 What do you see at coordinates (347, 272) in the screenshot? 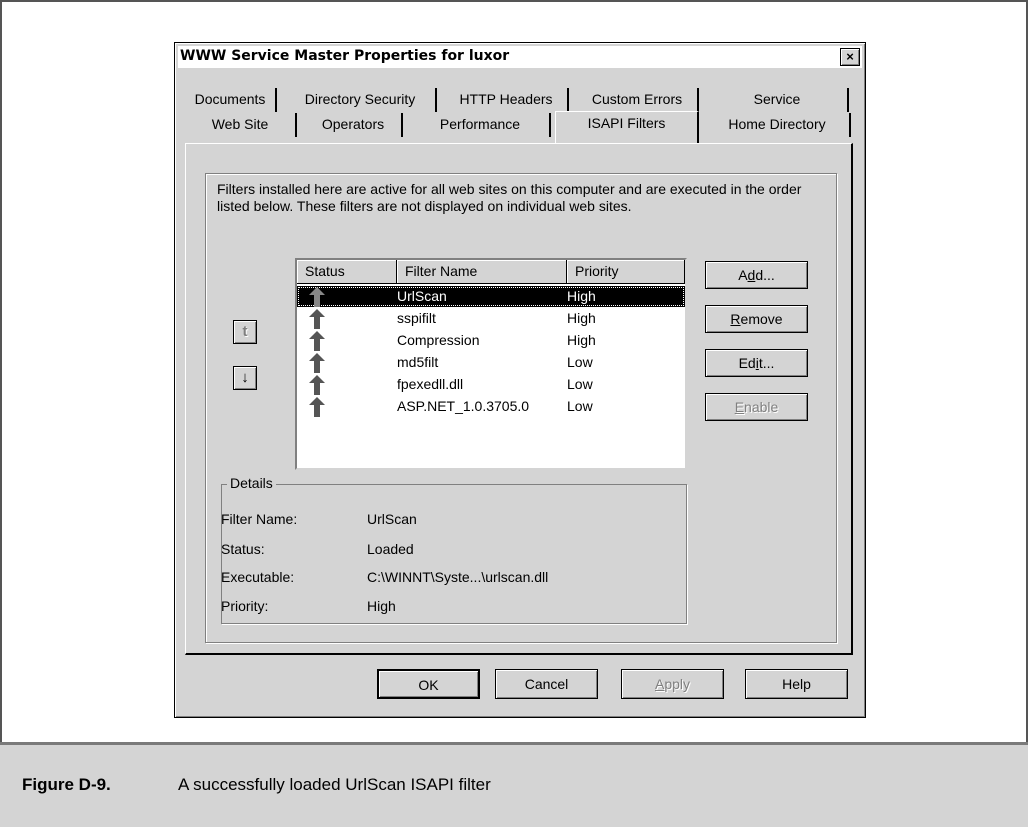
I see `column-status: Status` at bounding box center [347, 272].